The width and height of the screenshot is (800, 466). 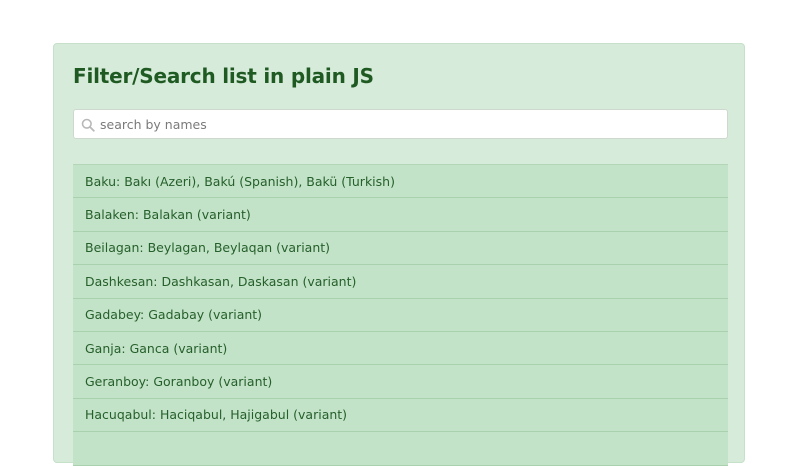 I want to click on list-item: Ganja: Ganca (variant), so click(x=400, y=348).